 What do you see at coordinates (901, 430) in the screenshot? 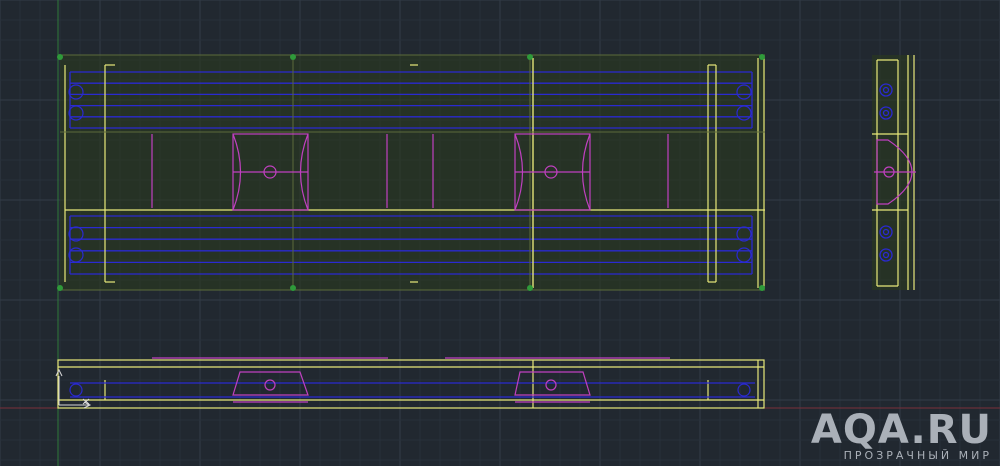
I see `watermark-logo: AQA.RU` at bounding box center [901, 430].